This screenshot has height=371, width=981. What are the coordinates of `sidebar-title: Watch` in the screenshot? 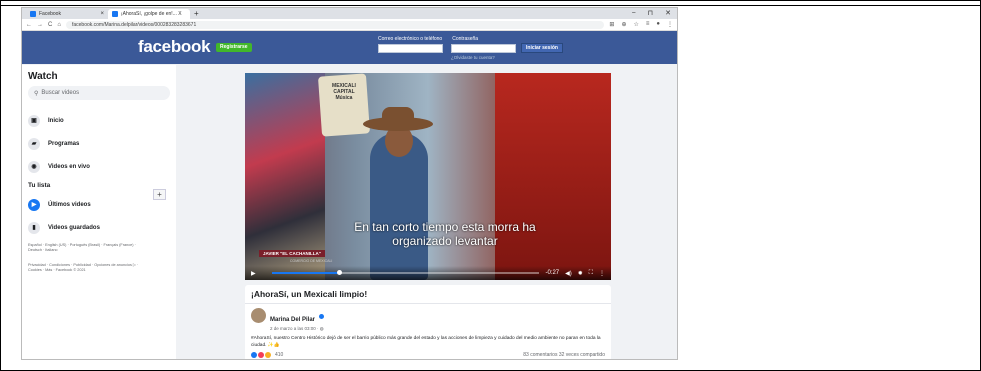 It's located at (43, 76).